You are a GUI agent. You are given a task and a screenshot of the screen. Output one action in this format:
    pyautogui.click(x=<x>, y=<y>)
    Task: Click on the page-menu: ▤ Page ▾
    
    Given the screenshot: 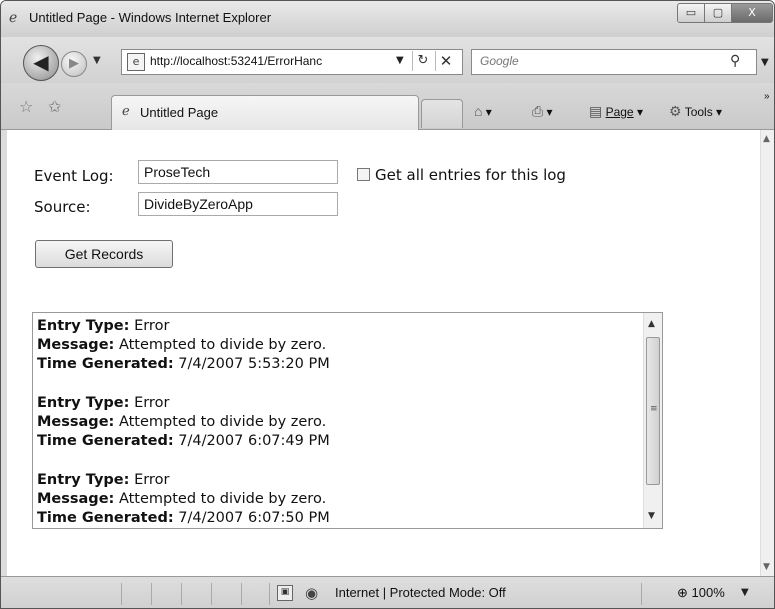 What is the action you would take?
    pyautogui.click(x=616, y=111)
    